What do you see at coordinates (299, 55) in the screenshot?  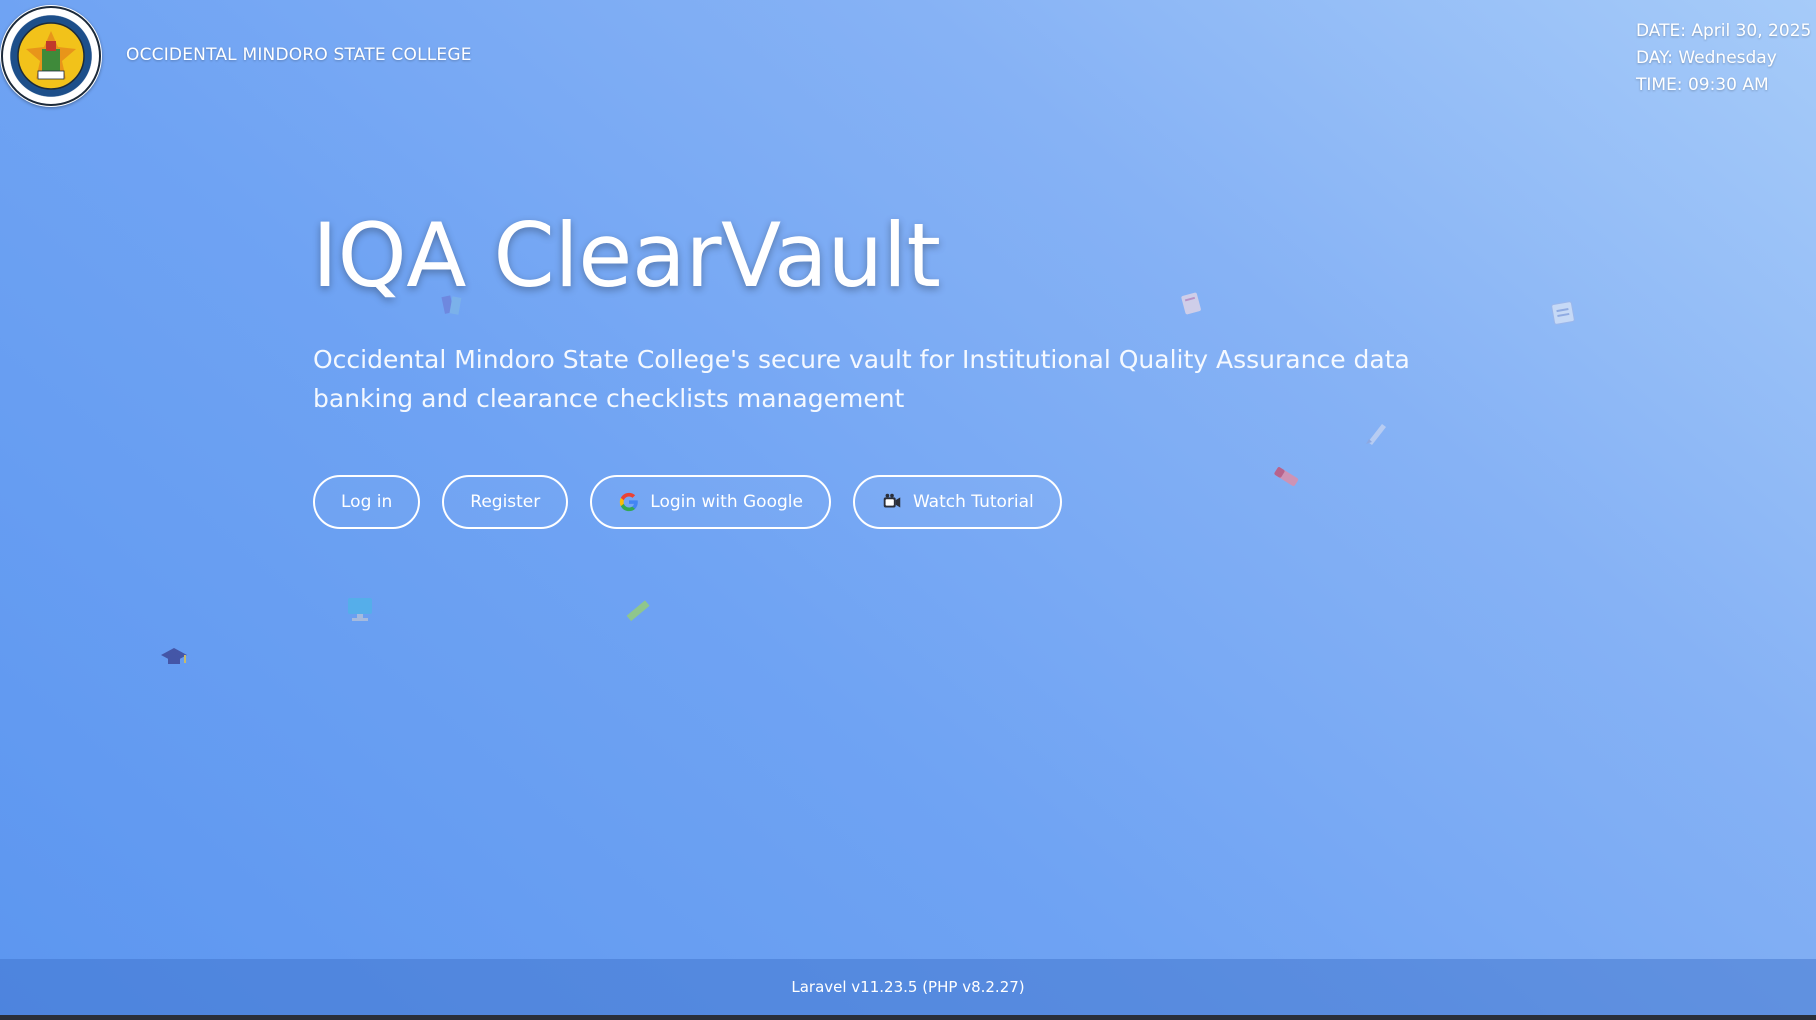 I see `college-name: OCCIDENTAL MINDORO STATE COLLEGE` at bounding box center [299, 55].